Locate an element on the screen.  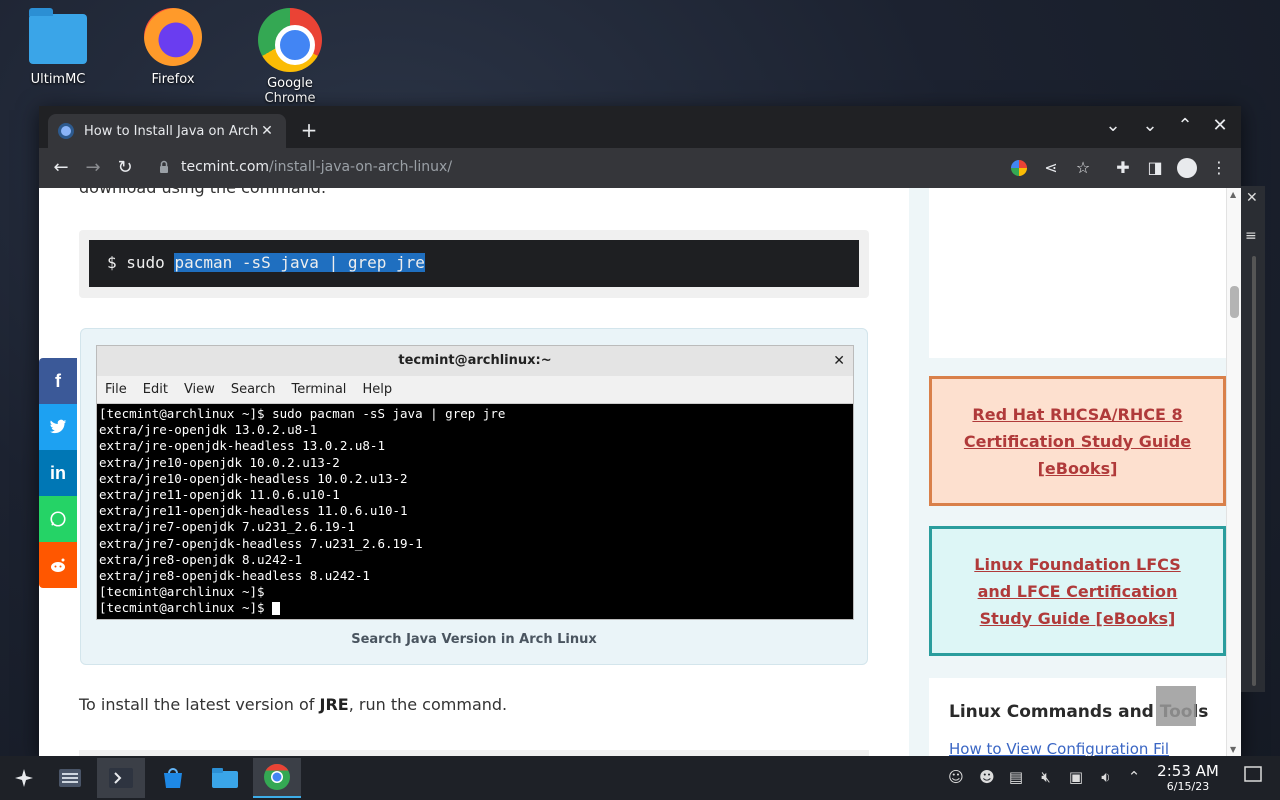
code-command: $ sudo pacman -sS java | grep jre is located at coordinates (474, 263).